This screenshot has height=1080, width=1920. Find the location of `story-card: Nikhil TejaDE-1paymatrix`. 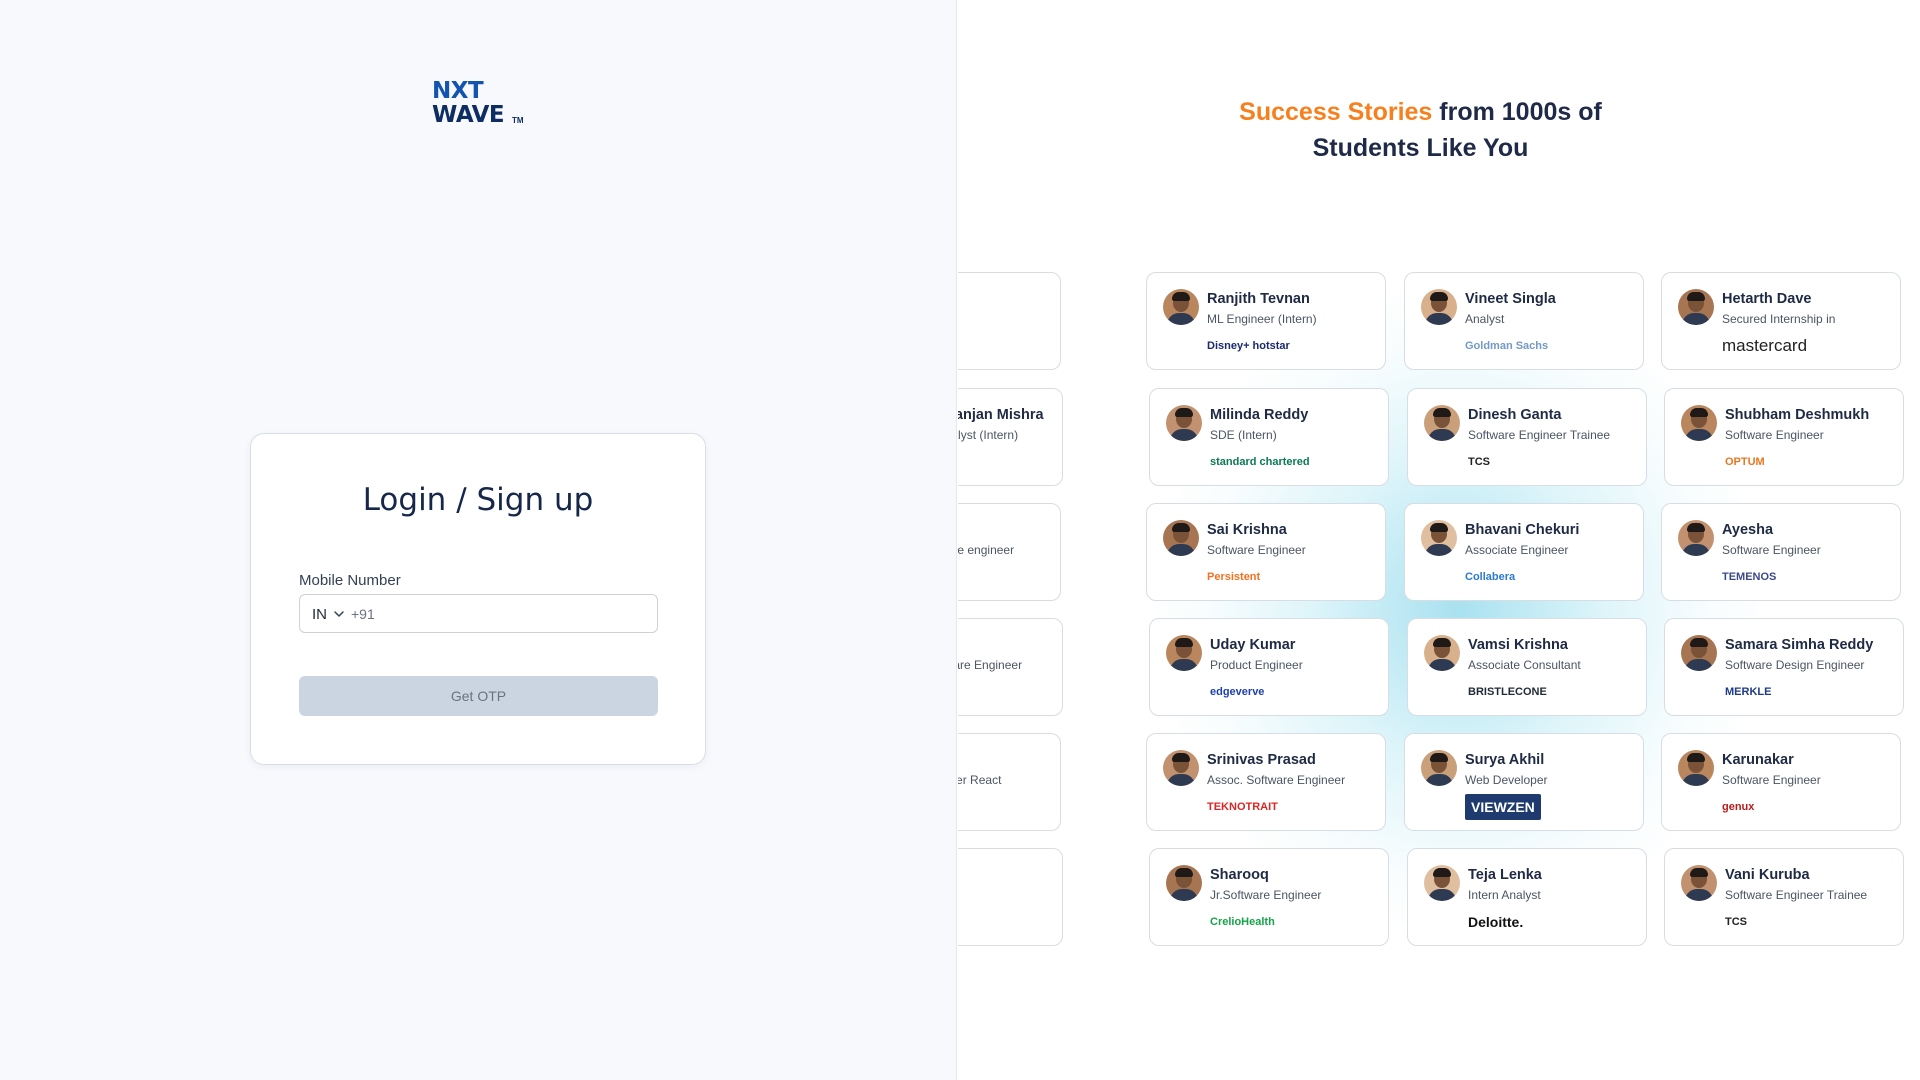

story-card: Nikhil TejaDE-1paymatrix is located at coordinates (1010, 897).